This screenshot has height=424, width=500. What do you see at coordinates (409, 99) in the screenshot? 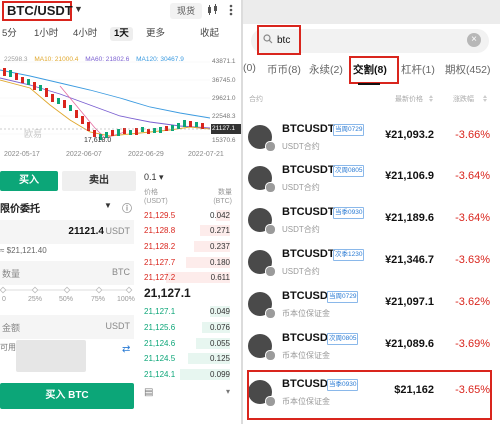
I see `col-price: 最新价格` at bounding box center [409, 99].